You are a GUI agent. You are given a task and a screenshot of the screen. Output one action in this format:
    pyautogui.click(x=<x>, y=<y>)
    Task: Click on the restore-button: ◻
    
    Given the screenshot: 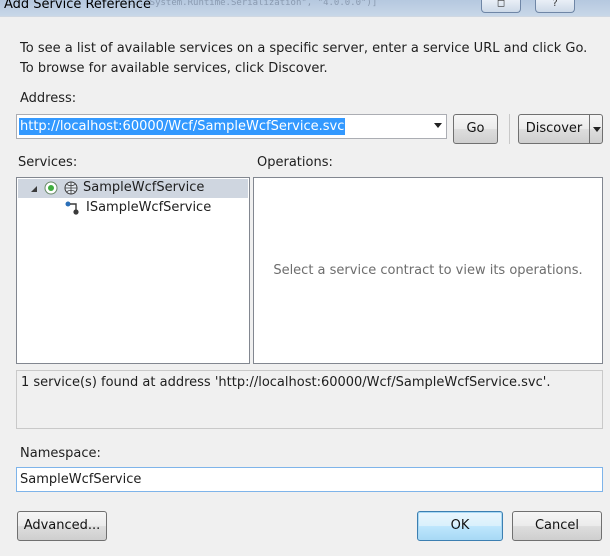 What is the action you would take?
    pyautogui.click(x=501, y=6)
    